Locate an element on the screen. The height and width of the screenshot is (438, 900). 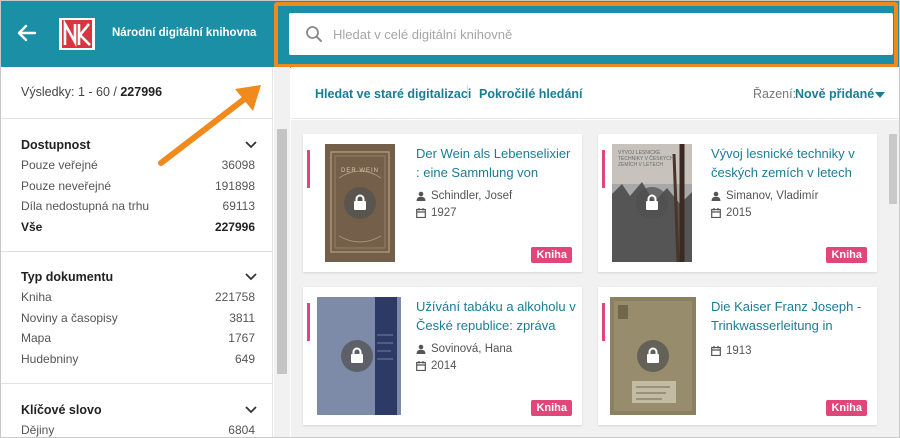
search-bar is located at coordinates (591, 34).